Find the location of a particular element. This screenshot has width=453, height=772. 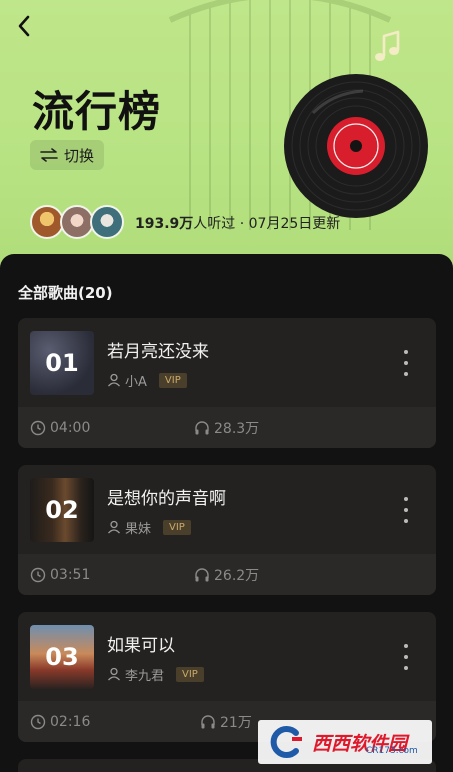

back-icon is located at coordinates (24, 26).